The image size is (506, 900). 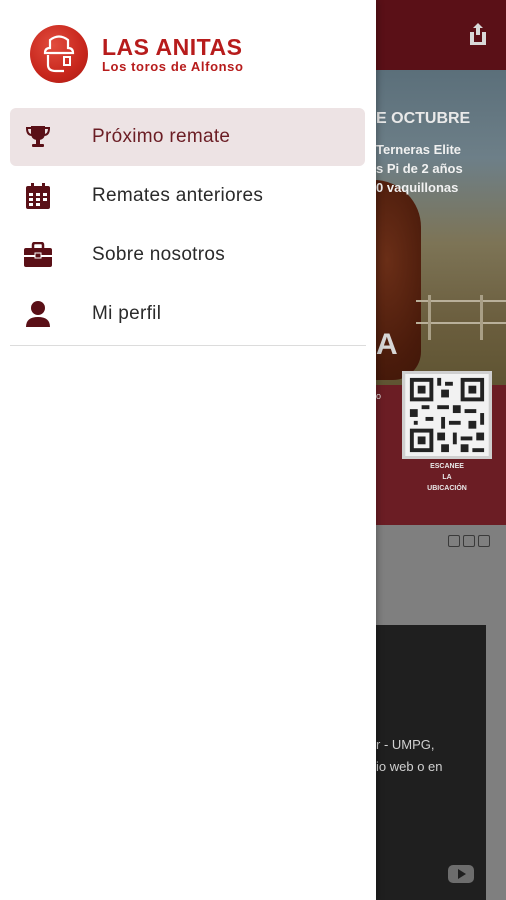 What do you see at coordinates (38, 136) in the screenshot?
I see `trophy-icon` at bounding box center [38, 136].